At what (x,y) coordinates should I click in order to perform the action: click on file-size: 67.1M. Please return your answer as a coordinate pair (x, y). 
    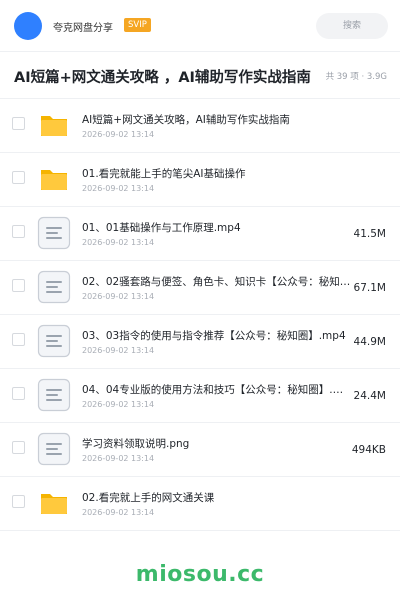
    Looking at the image, I should click on (369, 288).